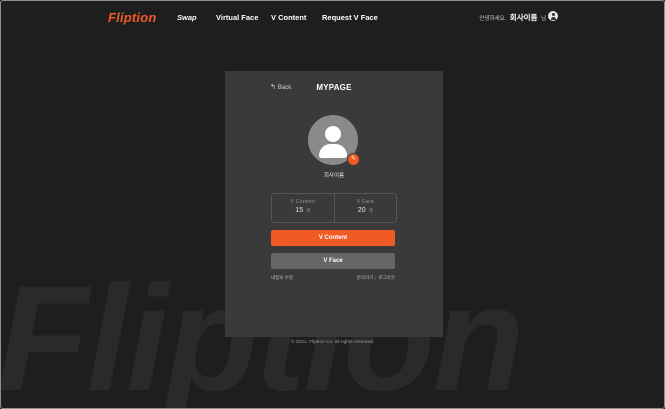  Describe the element at coordinates (237, 17) in the screenshot. I see `nav-virtual-face: Virtual Face` at that location.